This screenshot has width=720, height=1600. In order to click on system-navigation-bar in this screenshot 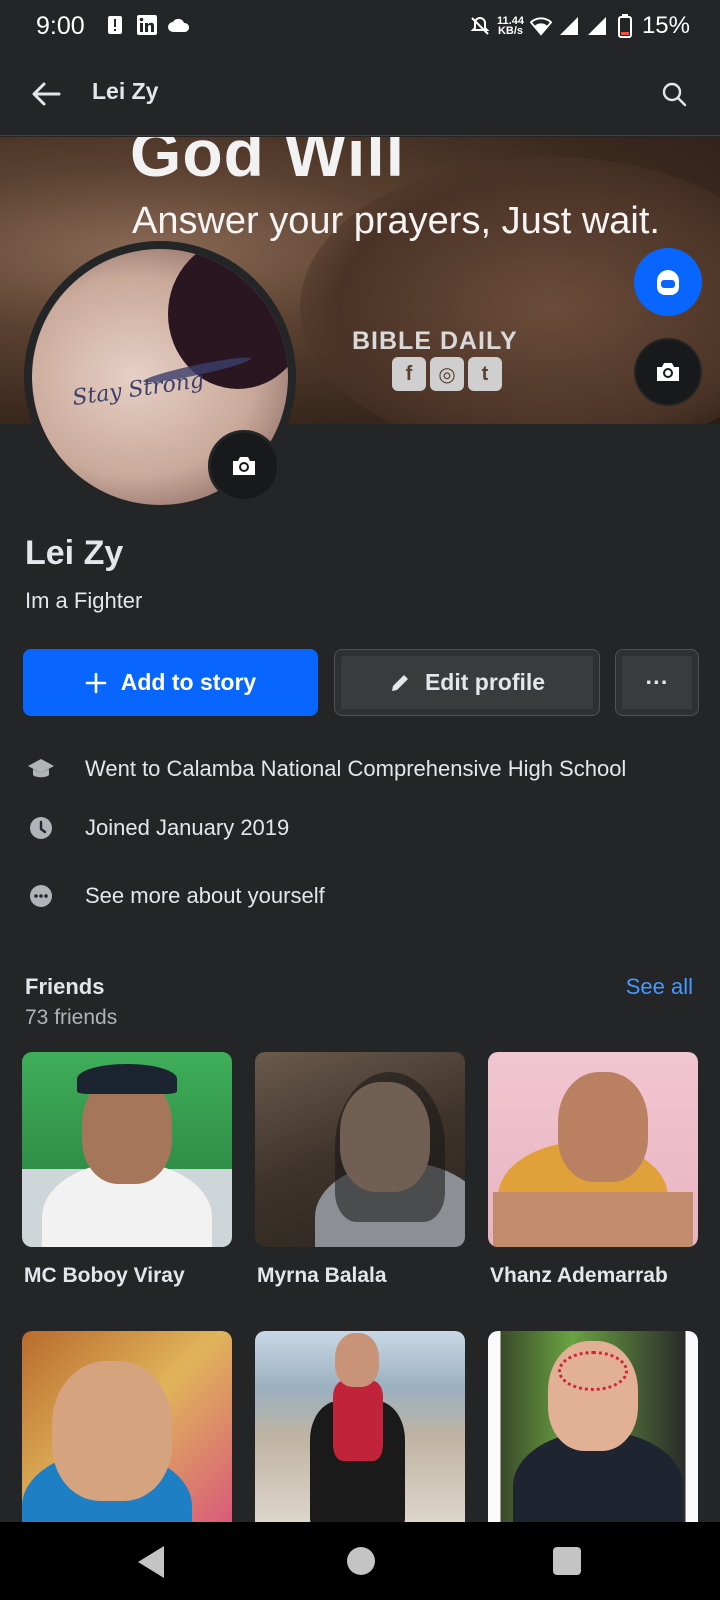, I will do `click(360, 1561)`.